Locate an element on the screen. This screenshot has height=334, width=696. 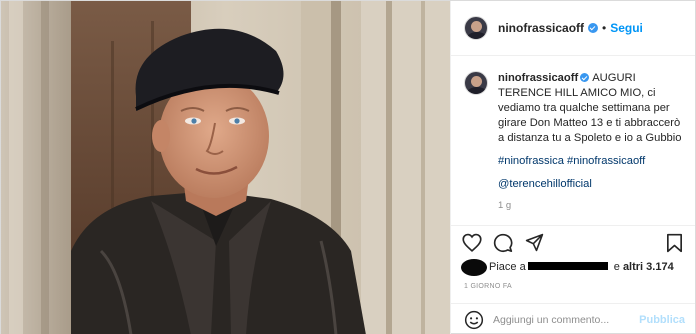
caption-username: ninofrassicaoff is located at coordinates (538, 78).